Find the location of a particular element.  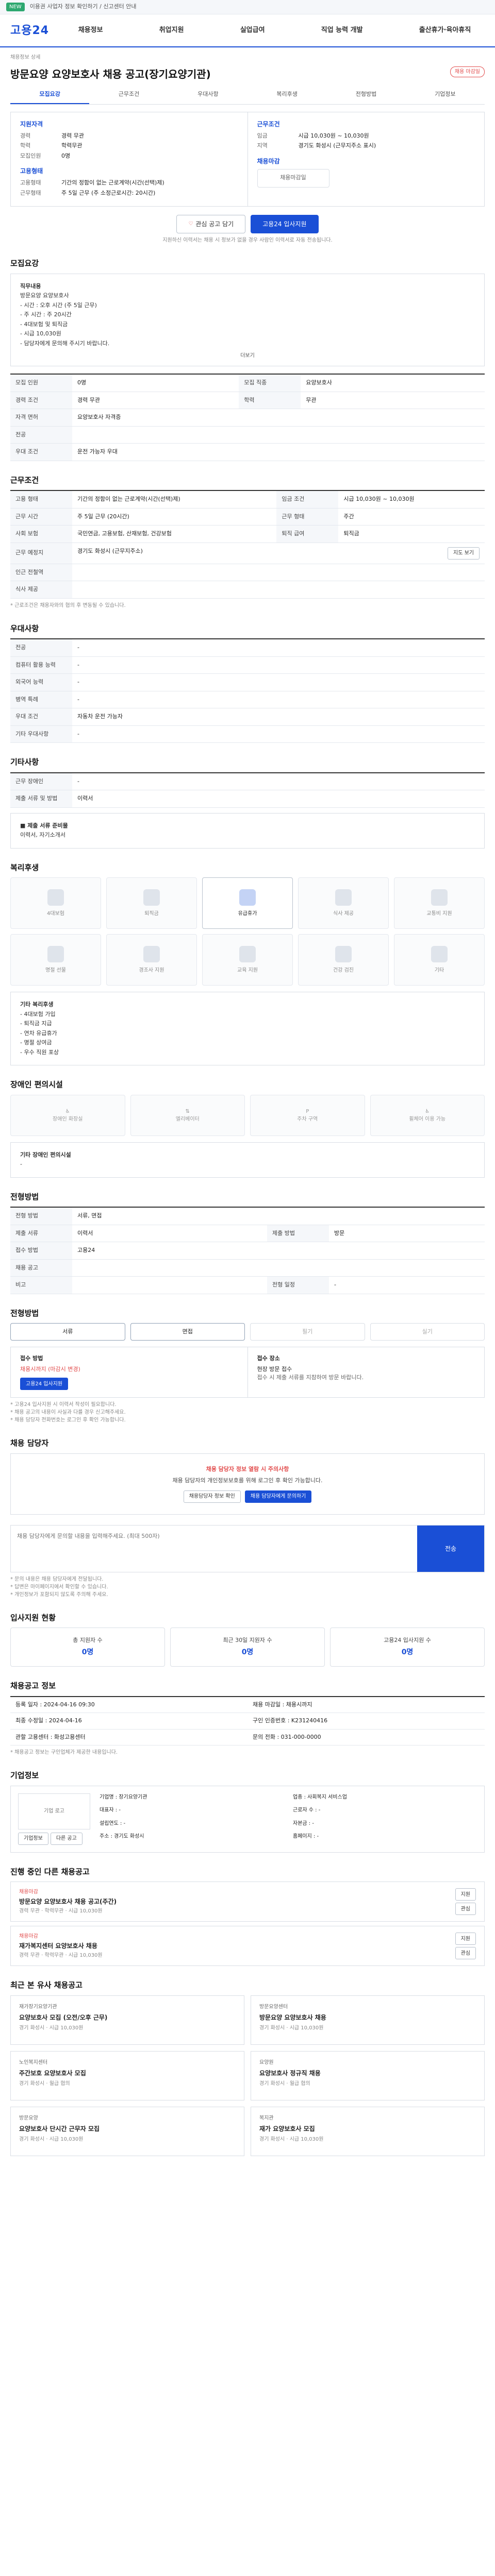

table-value: 국민연금, 고용보험, 산재보험, 건강보험 is located at coordinates (174, 534).